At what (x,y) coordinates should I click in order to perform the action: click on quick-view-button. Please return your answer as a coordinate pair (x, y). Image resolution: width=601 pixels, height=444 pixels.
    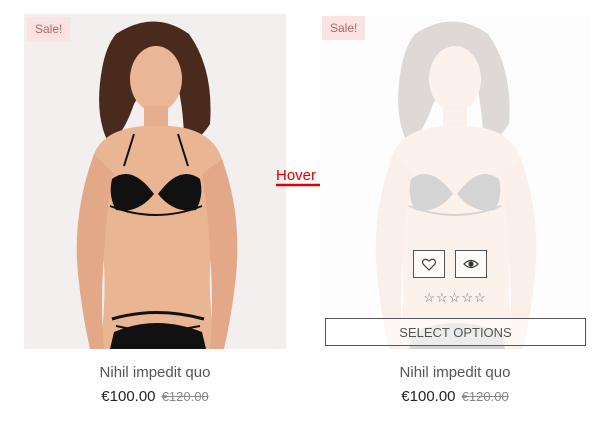
    Looking at the image, I should click on (471, 264).